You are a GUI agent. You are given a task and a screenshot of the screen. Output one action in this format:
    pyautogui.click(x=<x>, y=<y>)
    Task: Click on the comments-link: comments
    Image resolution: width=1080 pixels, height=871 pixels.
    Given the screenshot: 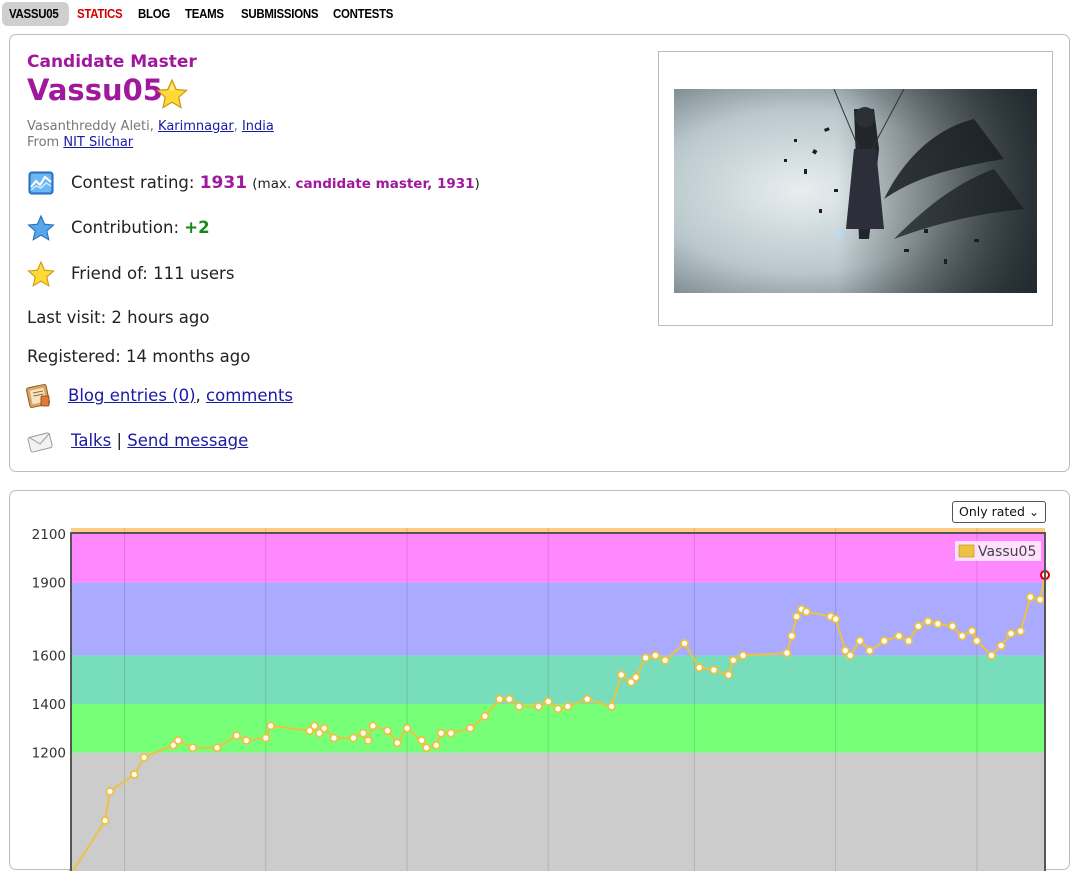 What is the action you would take?
    pyautogui.click(x=249, y=395)
    